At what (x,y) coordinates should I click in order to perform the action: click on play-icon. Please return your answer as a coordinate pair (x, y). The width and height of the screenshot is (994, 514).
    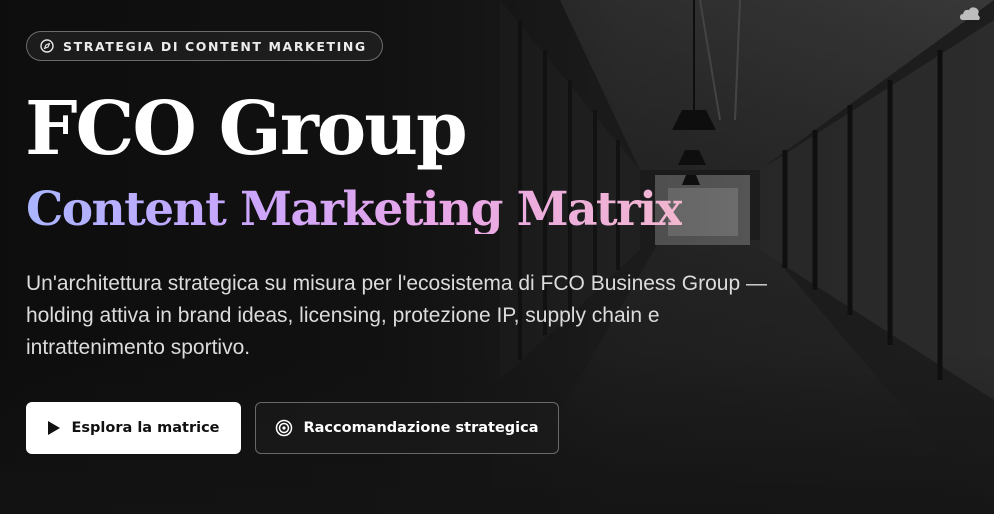
    Looking at the image, I should click on (54, 428).